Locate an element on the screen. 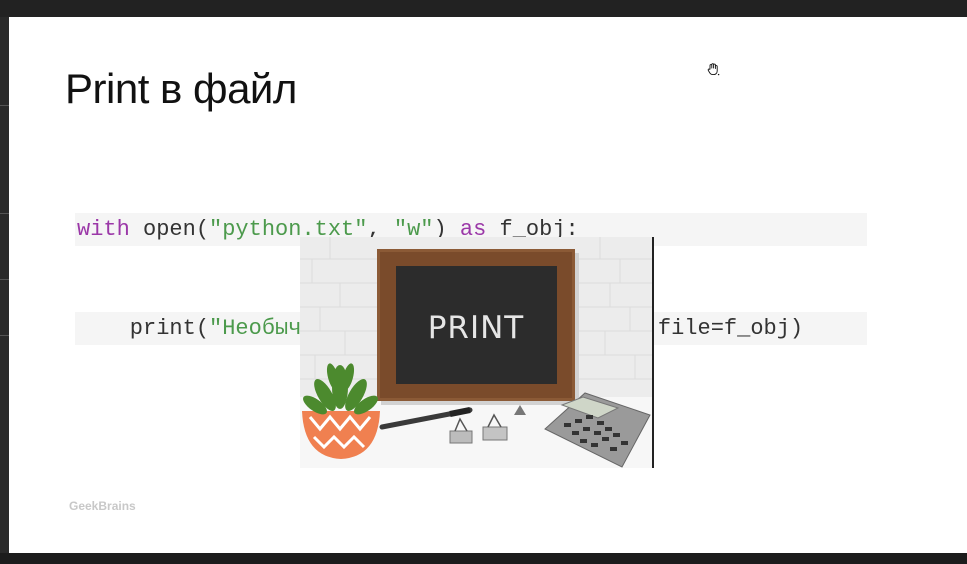 The height and width of the screenshot is (564, 967). brand-watermark: GeekBrains is located at coordinates (102, 506).